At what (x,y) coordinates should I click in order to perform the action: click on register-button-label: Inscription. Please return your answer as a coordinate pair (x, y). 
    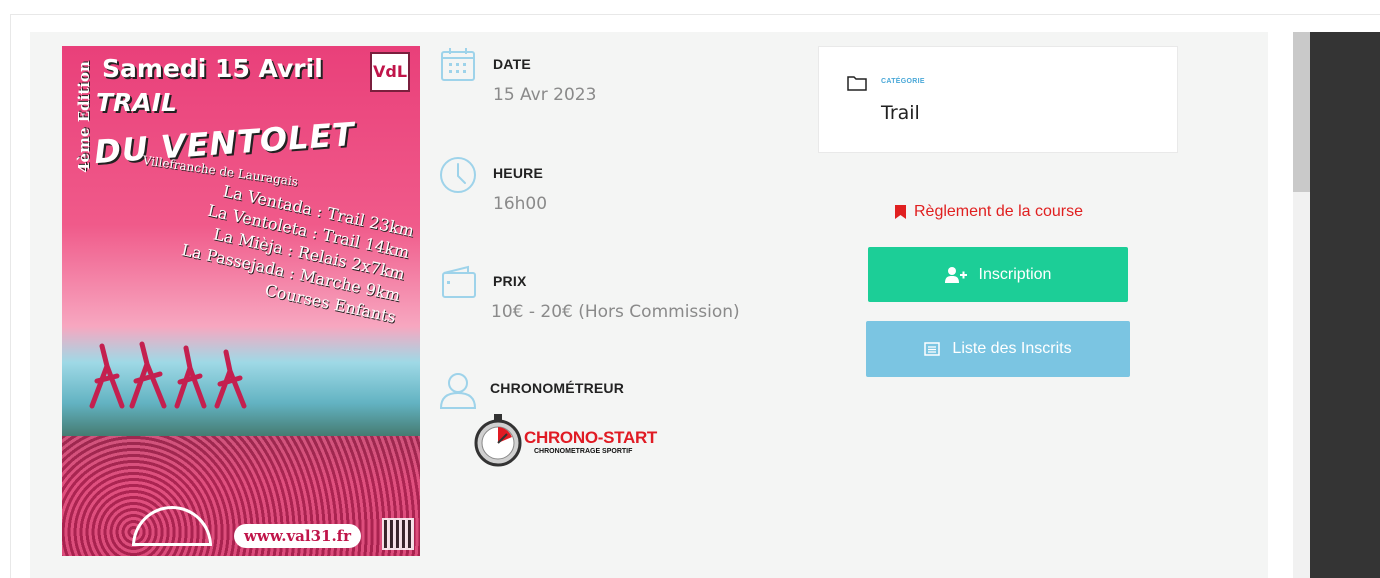
    Looking at the image, I should click on (1015, 274).